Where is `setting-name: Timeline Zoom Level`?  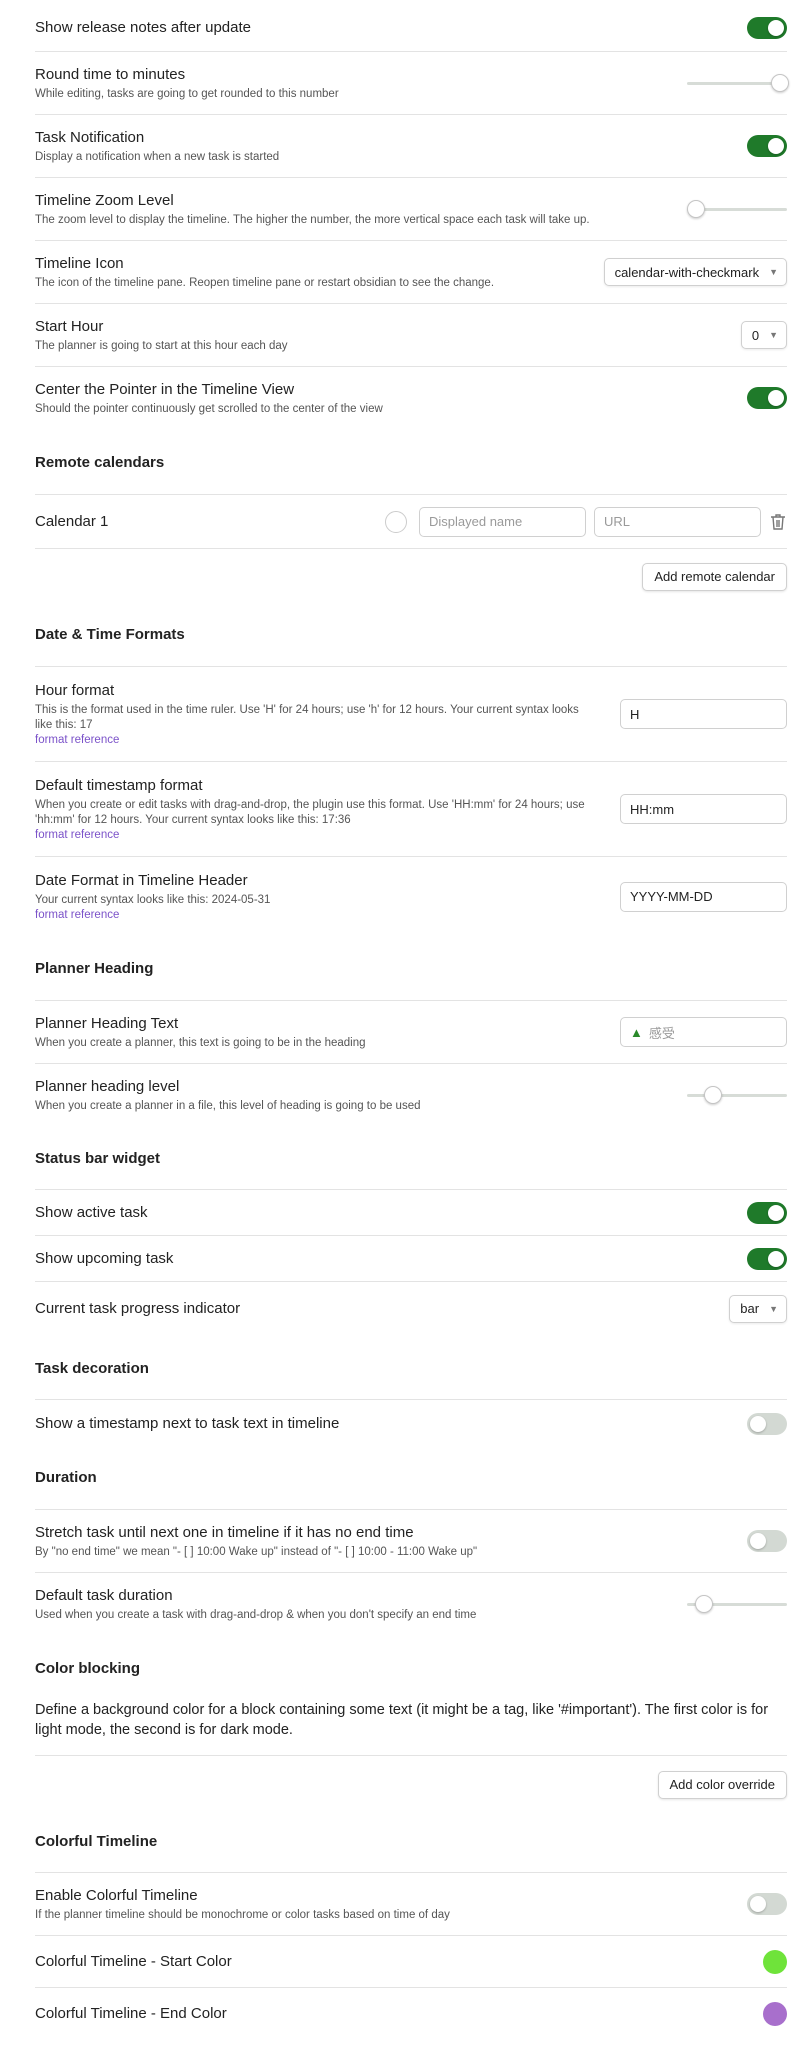 setting-name: Timeline Zoom Level is located at coordinates (104, 200).